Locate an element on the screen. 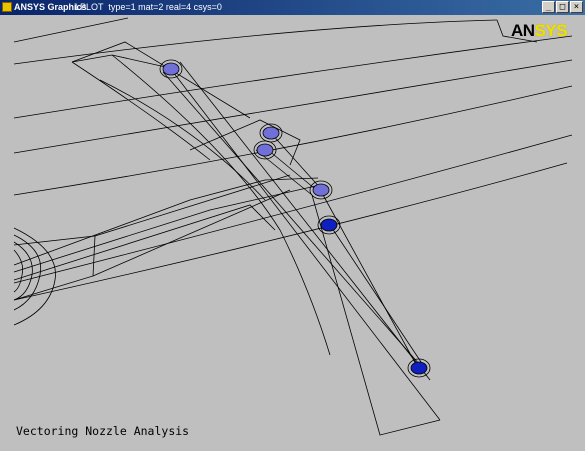  plot-command-info: LPLOT type=1 mat=2 real=4 csys=0 is located at coordinates (148, 7).